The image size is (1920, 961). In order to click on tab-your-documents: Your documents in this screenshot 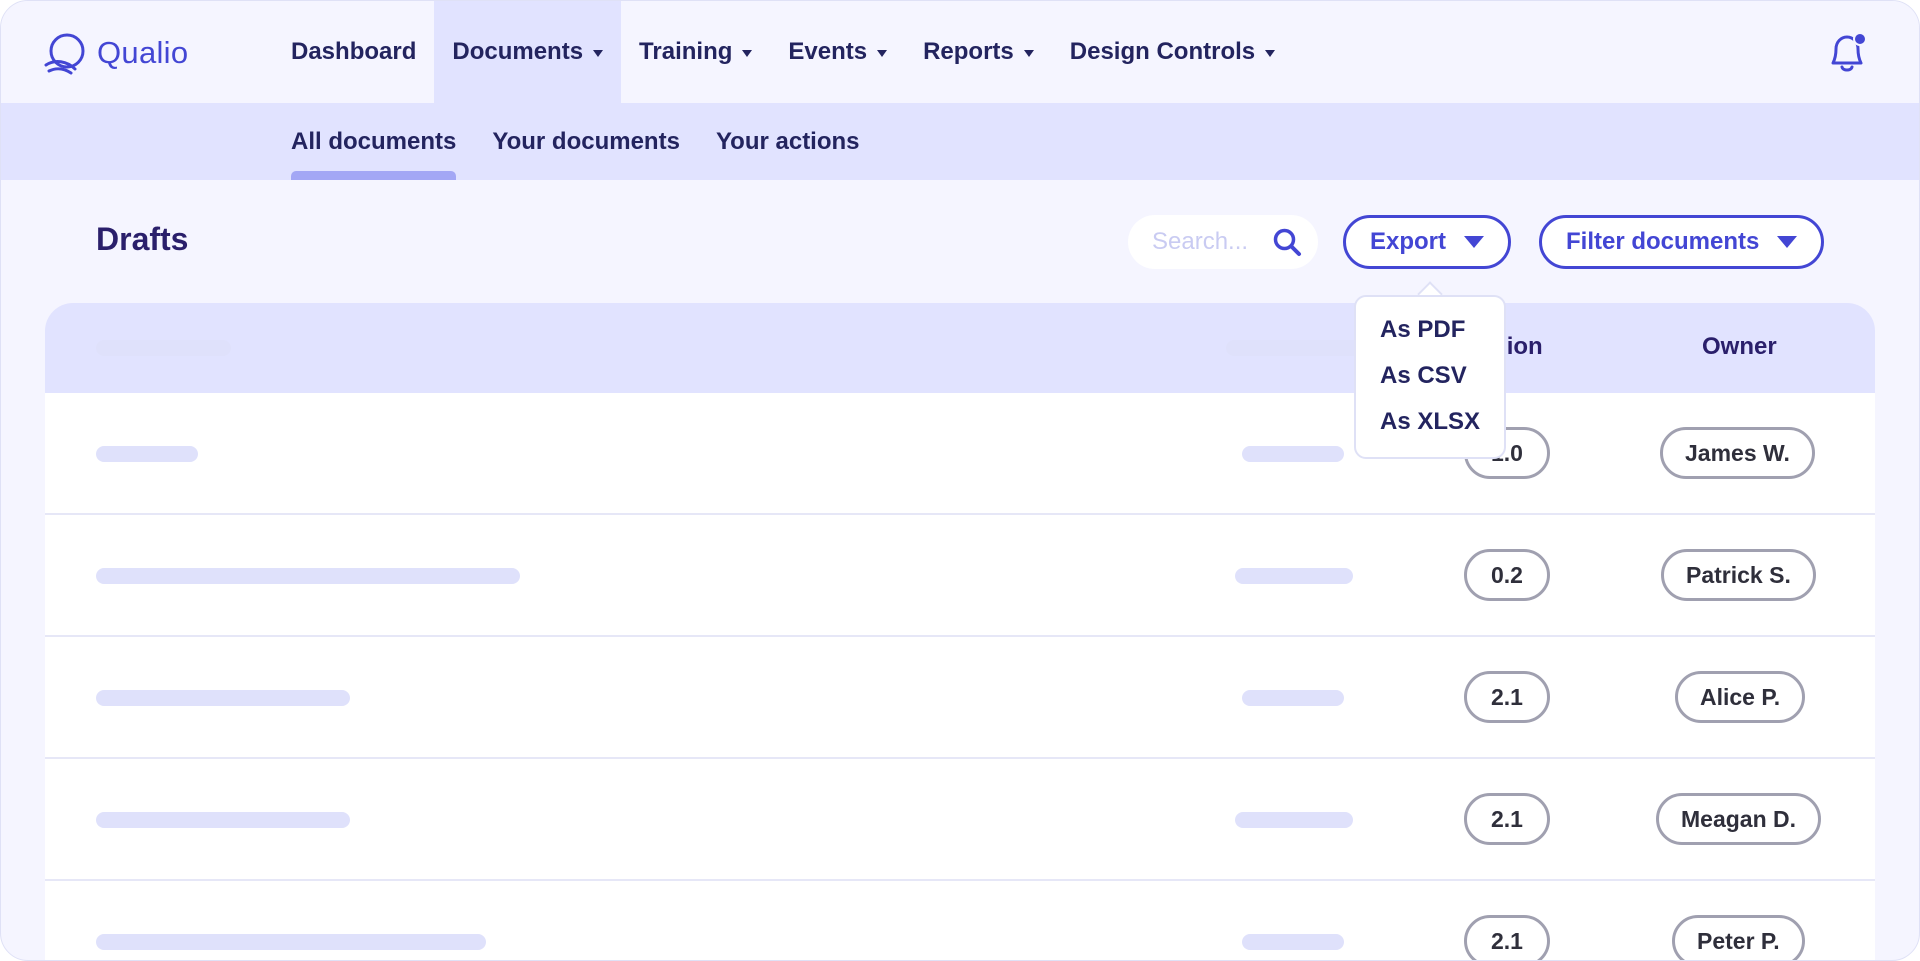, I will do `click(586, 141)`.